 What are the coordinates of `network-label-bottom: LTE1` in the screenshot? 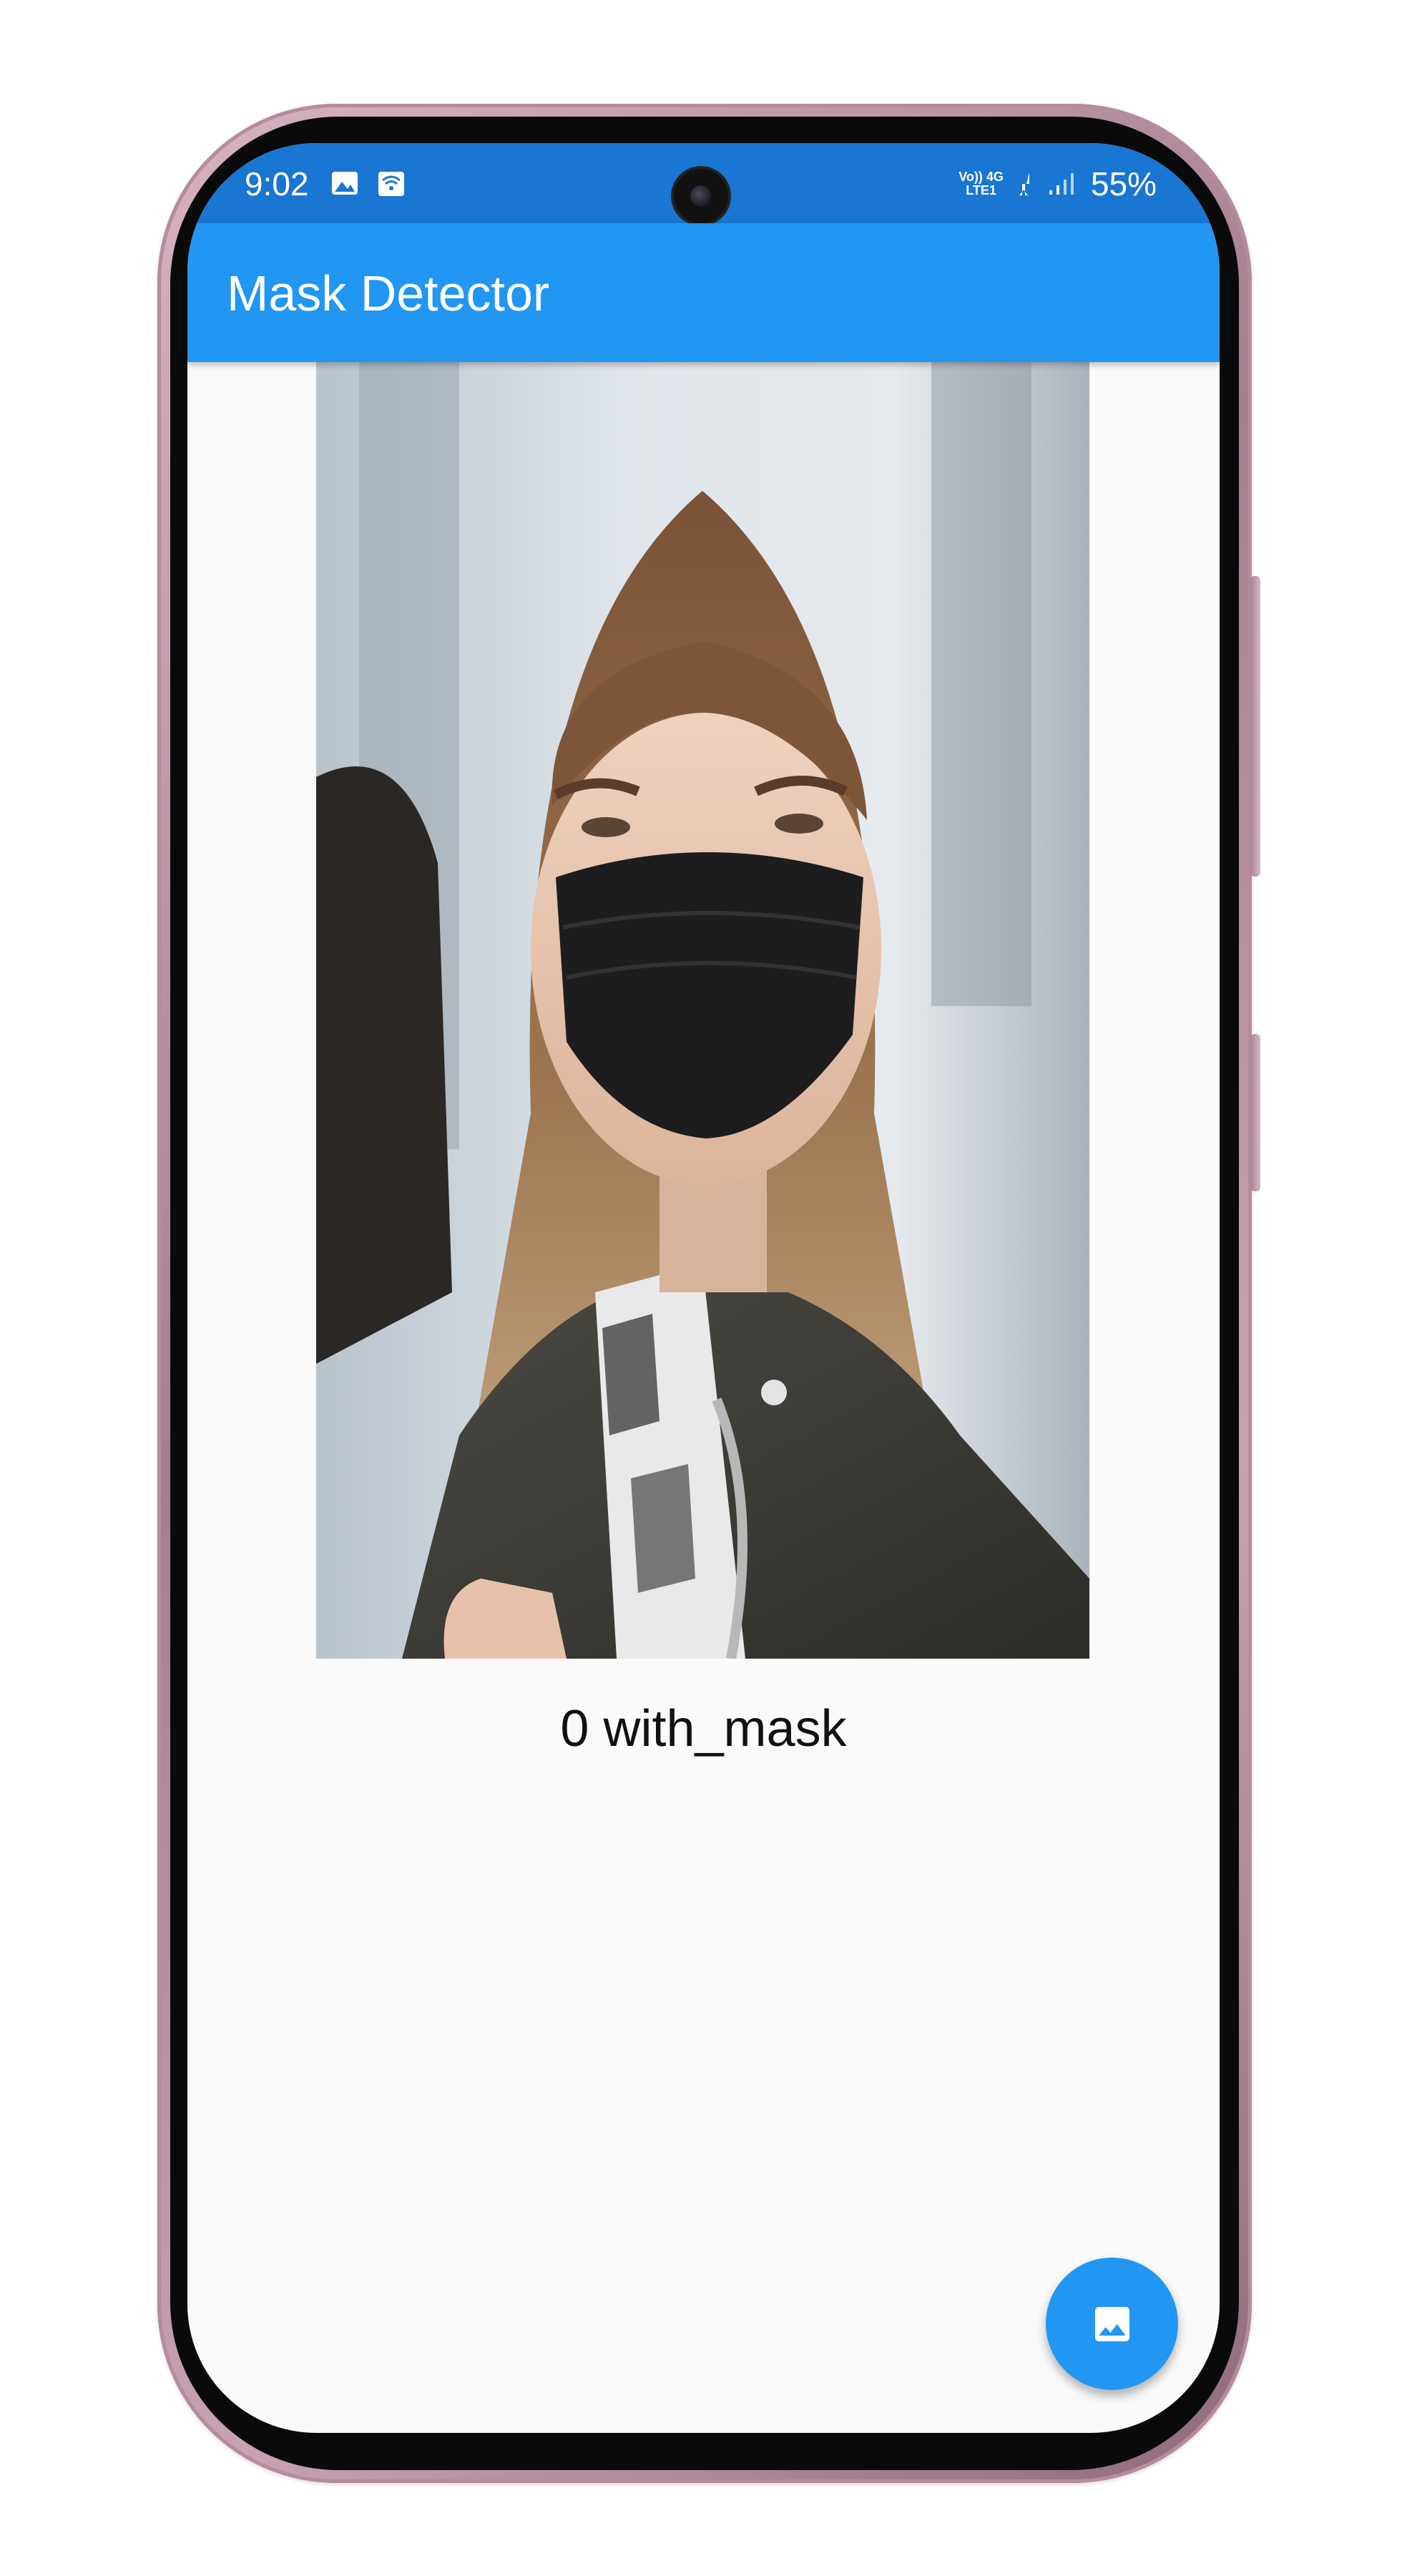 It's located at (981, 190).